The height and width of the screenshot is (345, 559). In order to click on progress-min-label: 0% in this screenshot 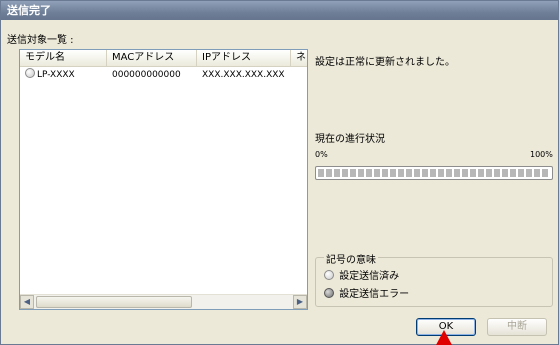, I will do `click(321, 154)`.